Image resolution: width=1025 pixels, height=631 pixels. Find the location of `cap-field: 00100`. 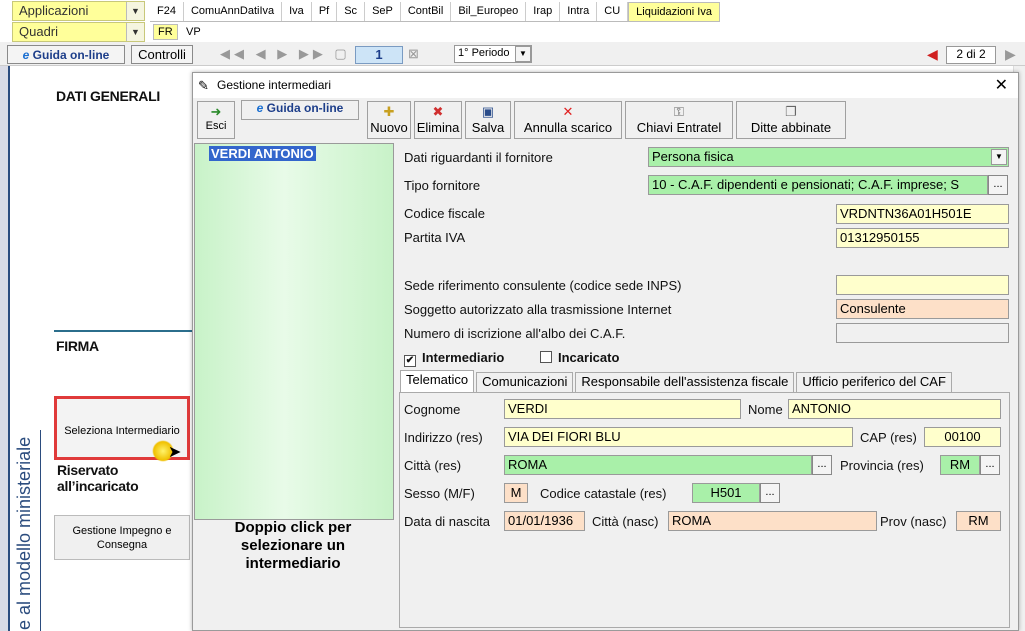

cap-field: 00100 is located at coordinates (962, 437).